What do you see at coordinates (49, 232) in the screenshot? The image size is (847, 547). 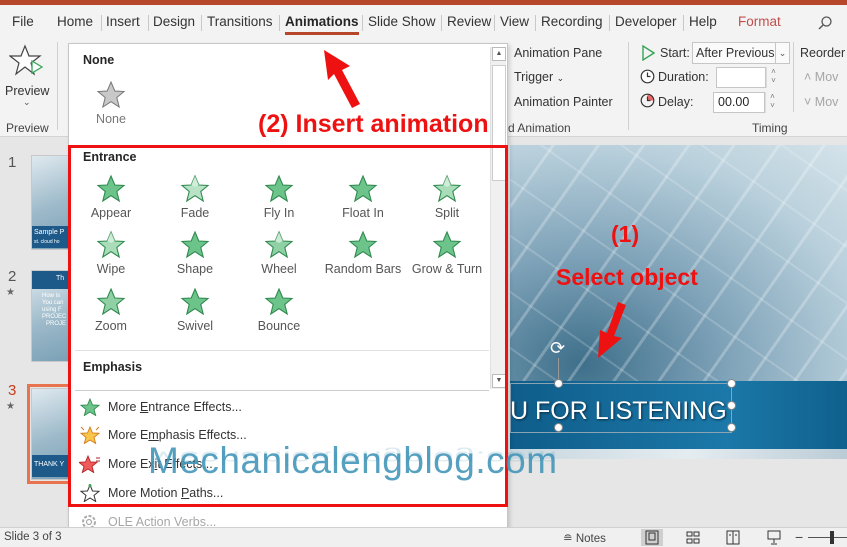 I see `thumb-text: Sample P` at bounding box center [49, 232].